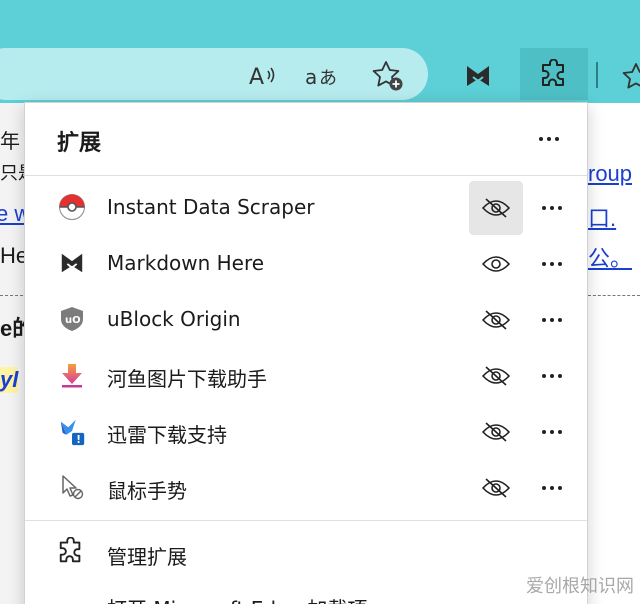  I want to click on read-aloud-icon: A, so click(262, 76).